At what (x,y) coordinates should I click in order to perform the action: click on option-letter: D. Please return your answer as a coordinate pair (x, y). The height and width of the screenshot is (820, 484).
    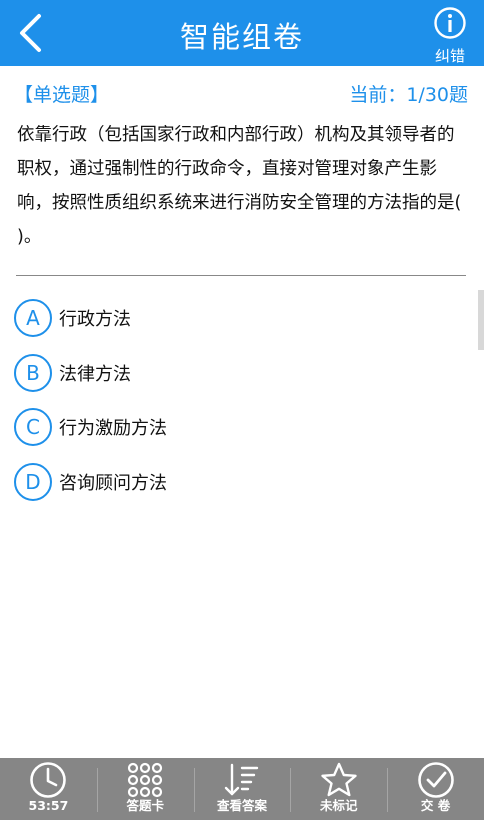
    Looking at the image, I should click on (33, 482).